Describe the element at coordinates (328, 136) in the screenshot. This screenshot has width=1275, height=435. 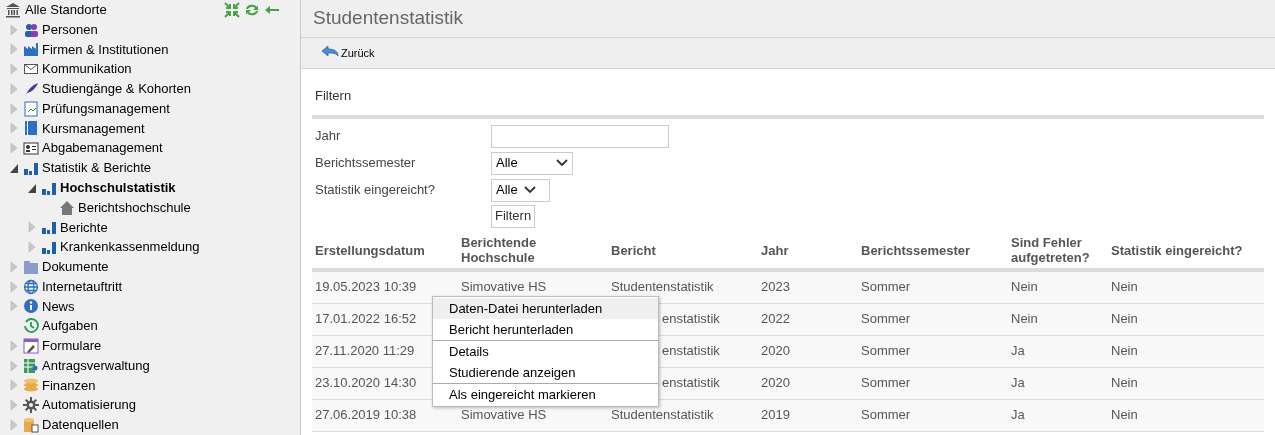
I see `field-label: Jahr` at that location.